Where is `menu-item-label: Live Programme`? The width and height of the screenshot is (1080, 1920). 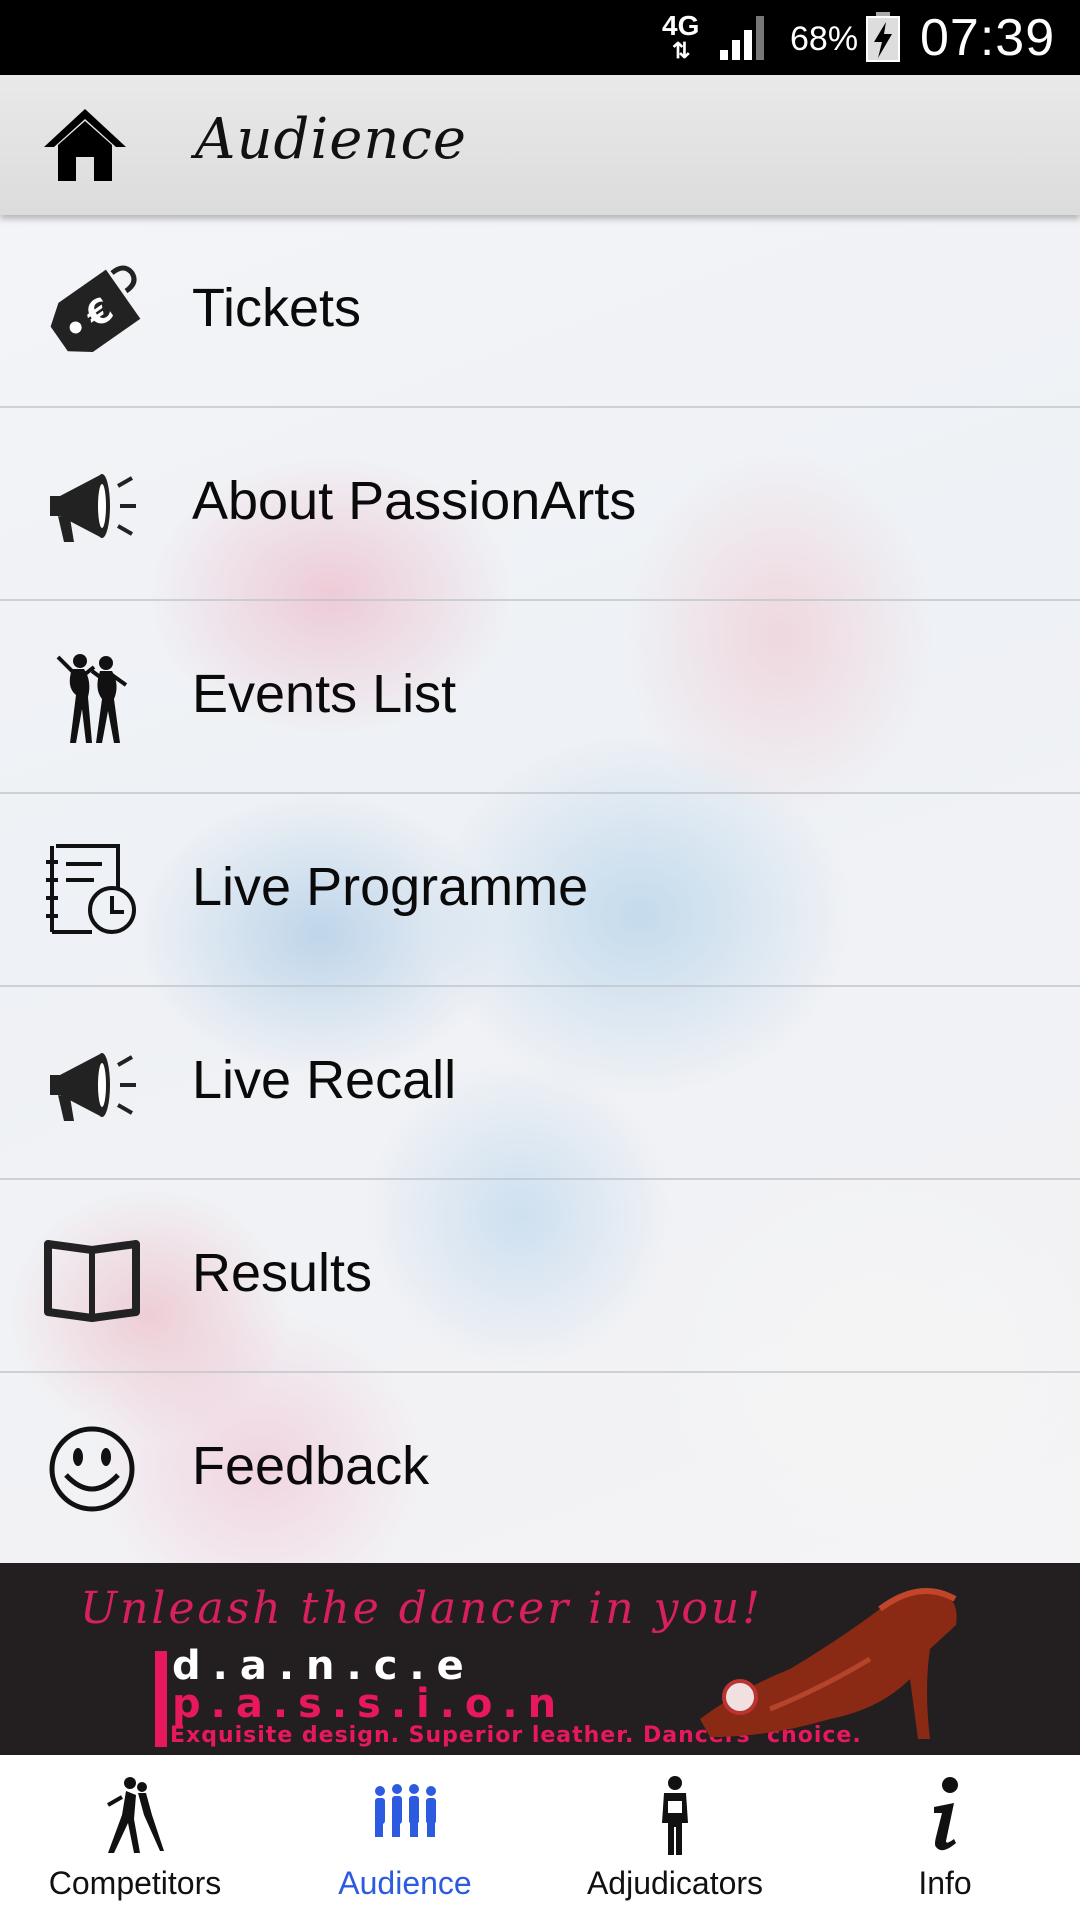 menu-item-label: Live Programme is located at coordinates (390, 887).